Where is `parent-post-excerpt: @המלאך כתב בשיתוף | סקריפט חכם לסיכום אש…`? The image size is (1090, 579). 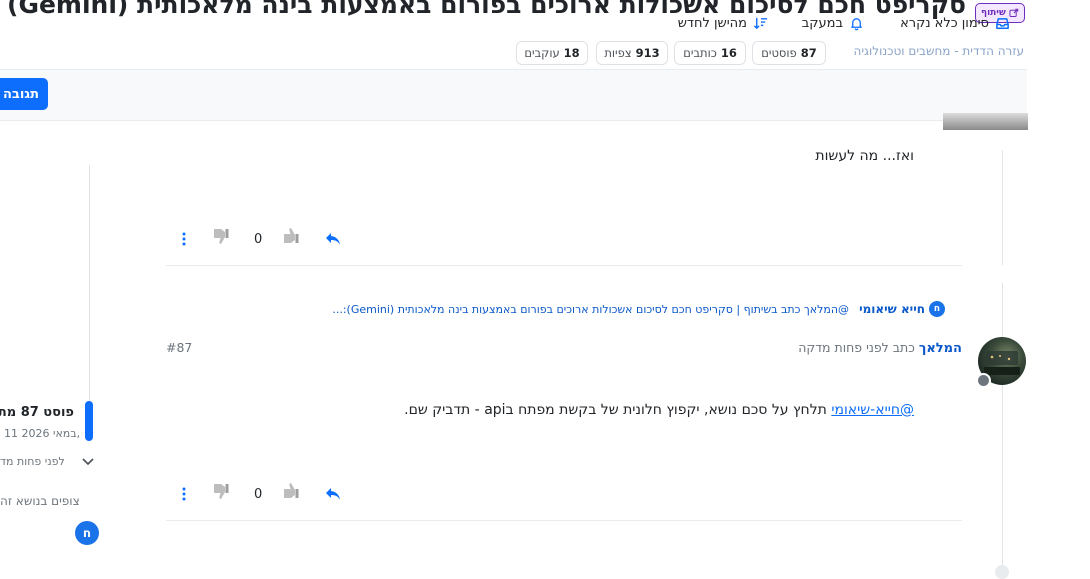 parent-post-excerpt: @המלאך כתב בשיתוף | סקריפט חכם לסיכום אש… is located at coordinates (590, 309).